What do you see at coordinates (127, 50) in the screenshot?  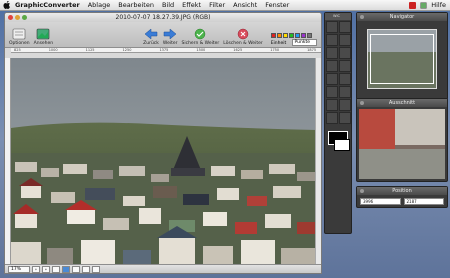 I see `ruler-mark: 1250` at bounding box center [127, 50].